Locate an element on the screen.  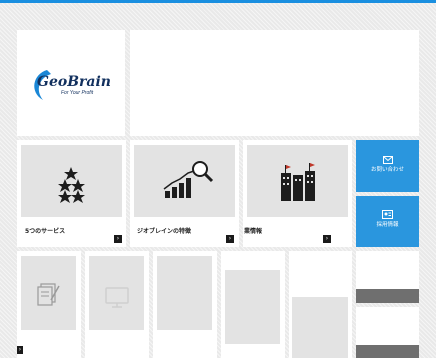
mail-icon is located at coordinates (388, 160).